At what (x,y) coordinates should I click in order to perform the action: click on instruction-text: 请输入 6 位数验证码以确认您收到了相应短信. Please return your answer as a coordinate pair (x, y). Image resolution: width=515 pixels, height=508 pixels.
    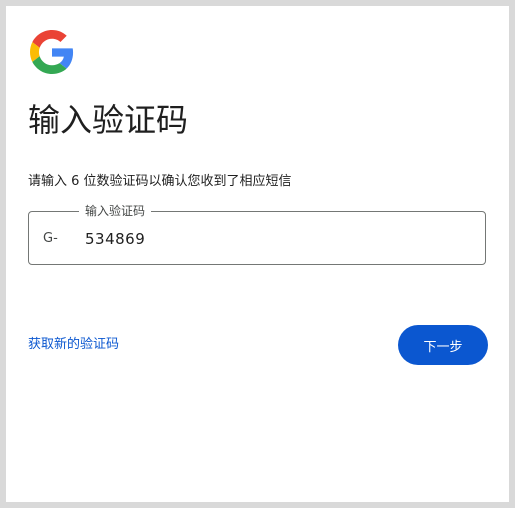
    Looking at the image, I should click on (160, 181).